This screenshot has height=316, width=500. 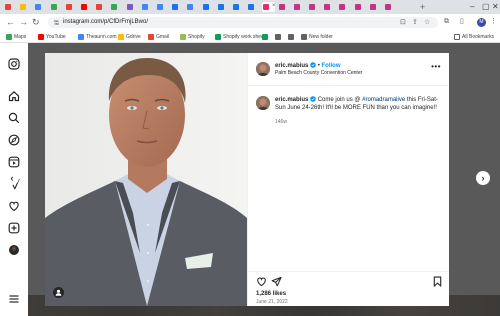 What do you see at coordinates (52, 37) in the screenshot?
I see `bookmark-item: YouTube` at bounding box center [52, 37].